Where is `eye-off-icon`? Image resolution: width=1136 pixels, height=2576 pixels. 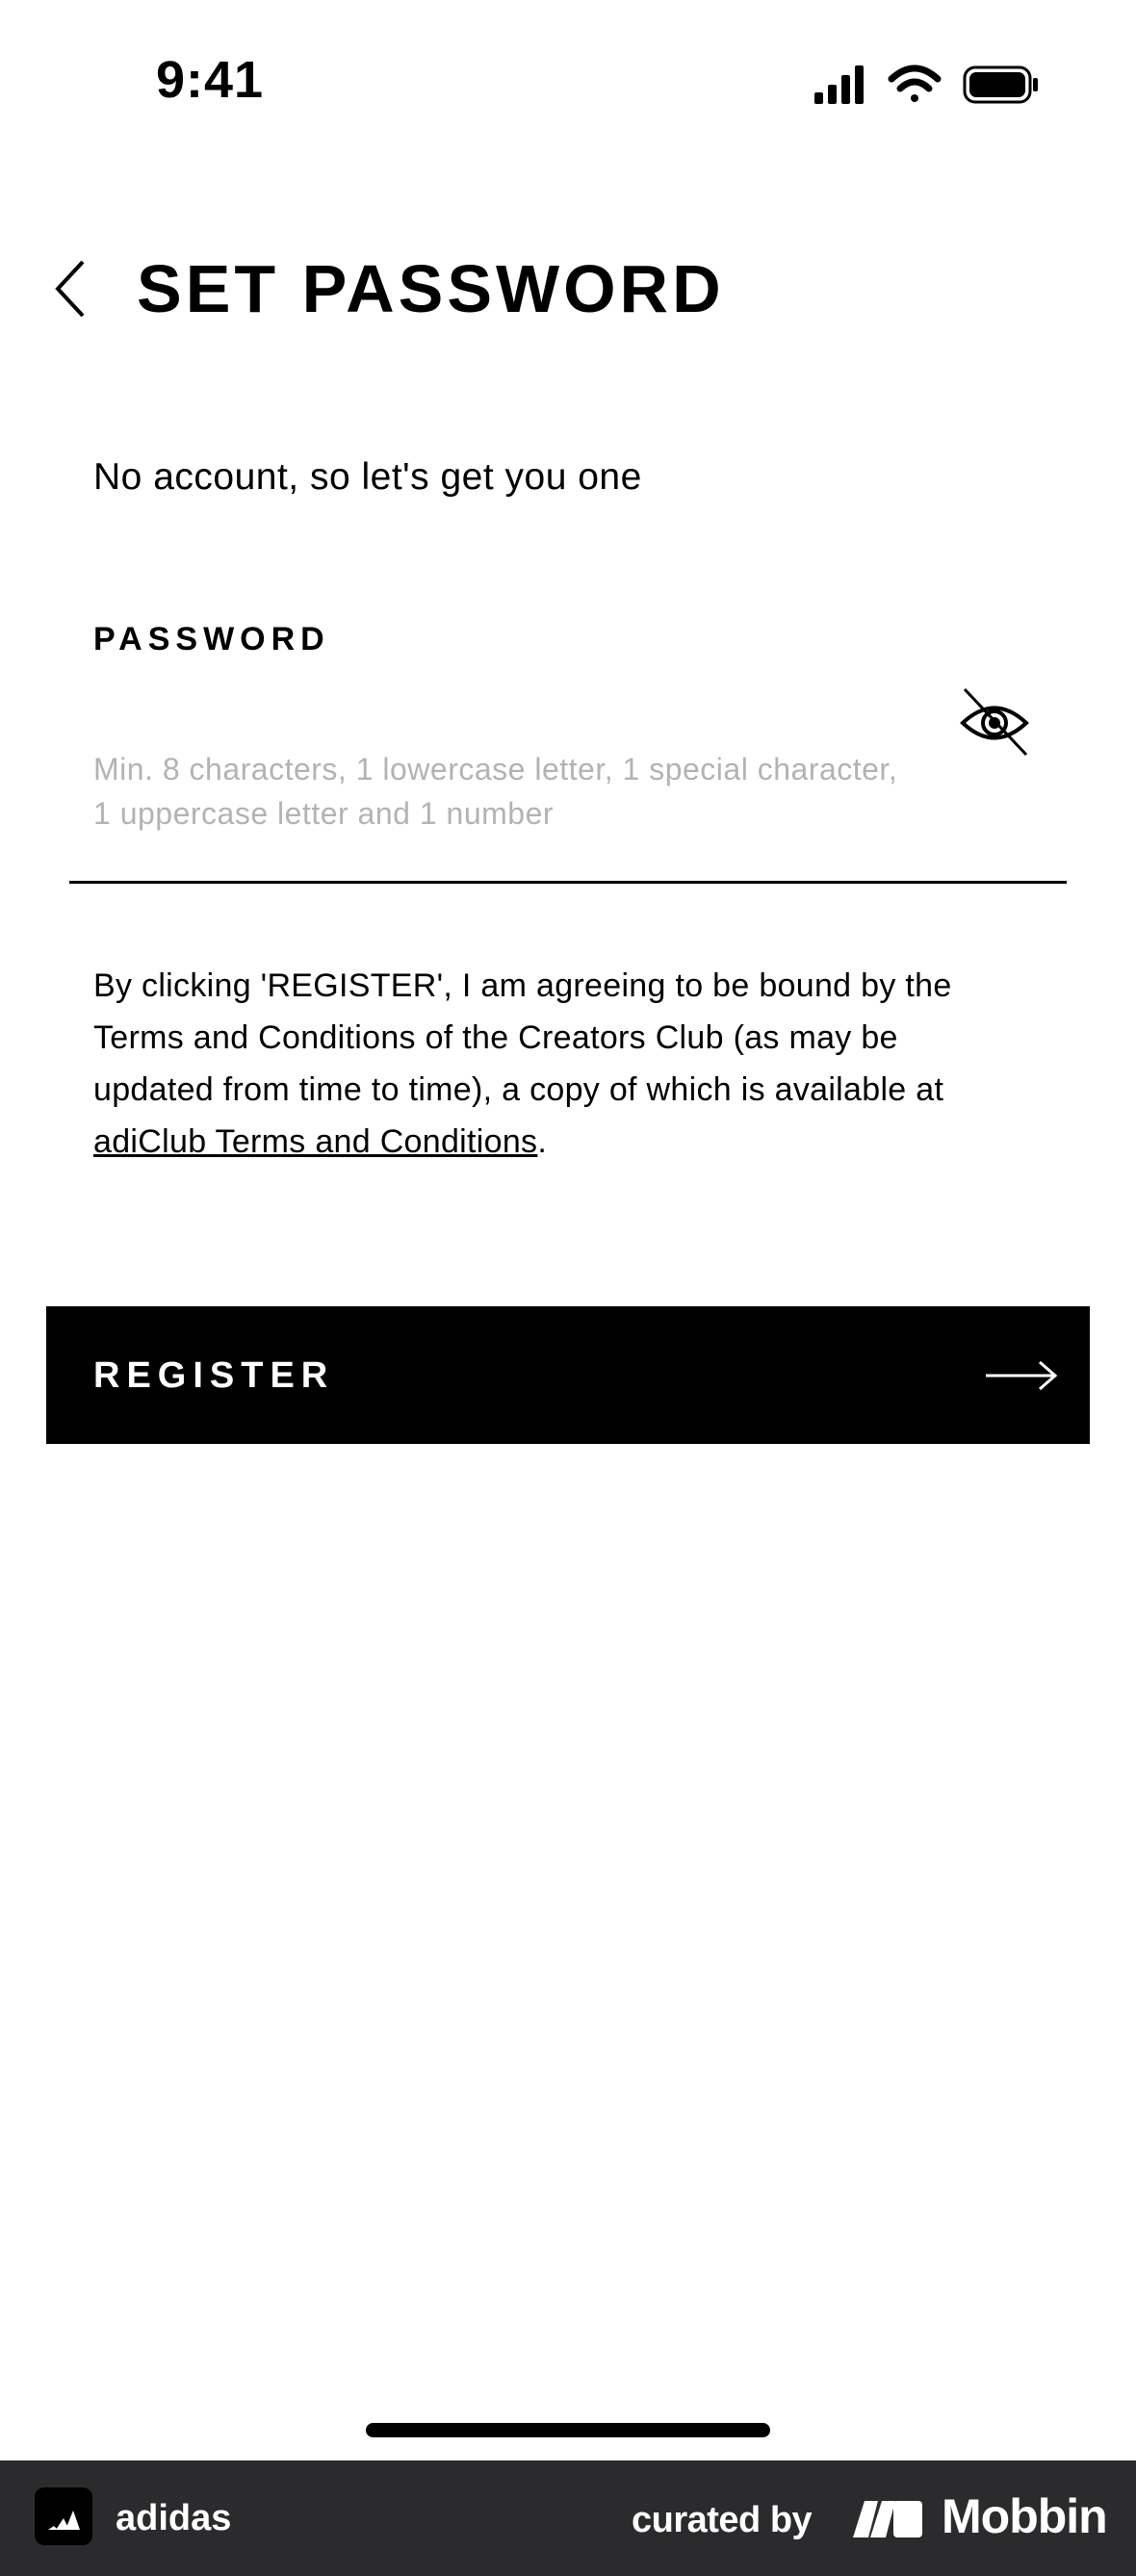 eye-off-icon is located at coordinates (995, 722).